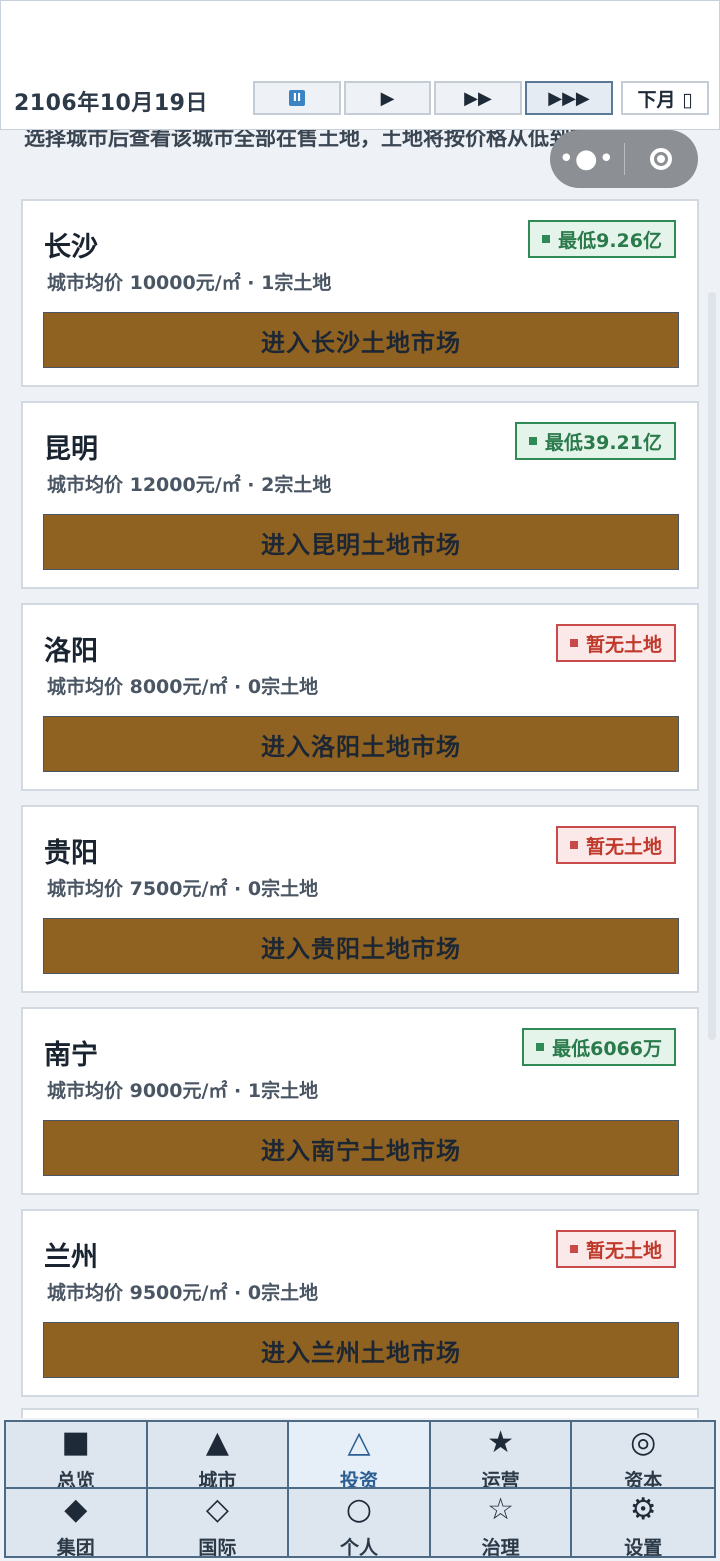  What do you see at coordinates (643, 1442) in the screenshot?
I see `bullseye-icon: ◎` at bounding box center [643, 1442].